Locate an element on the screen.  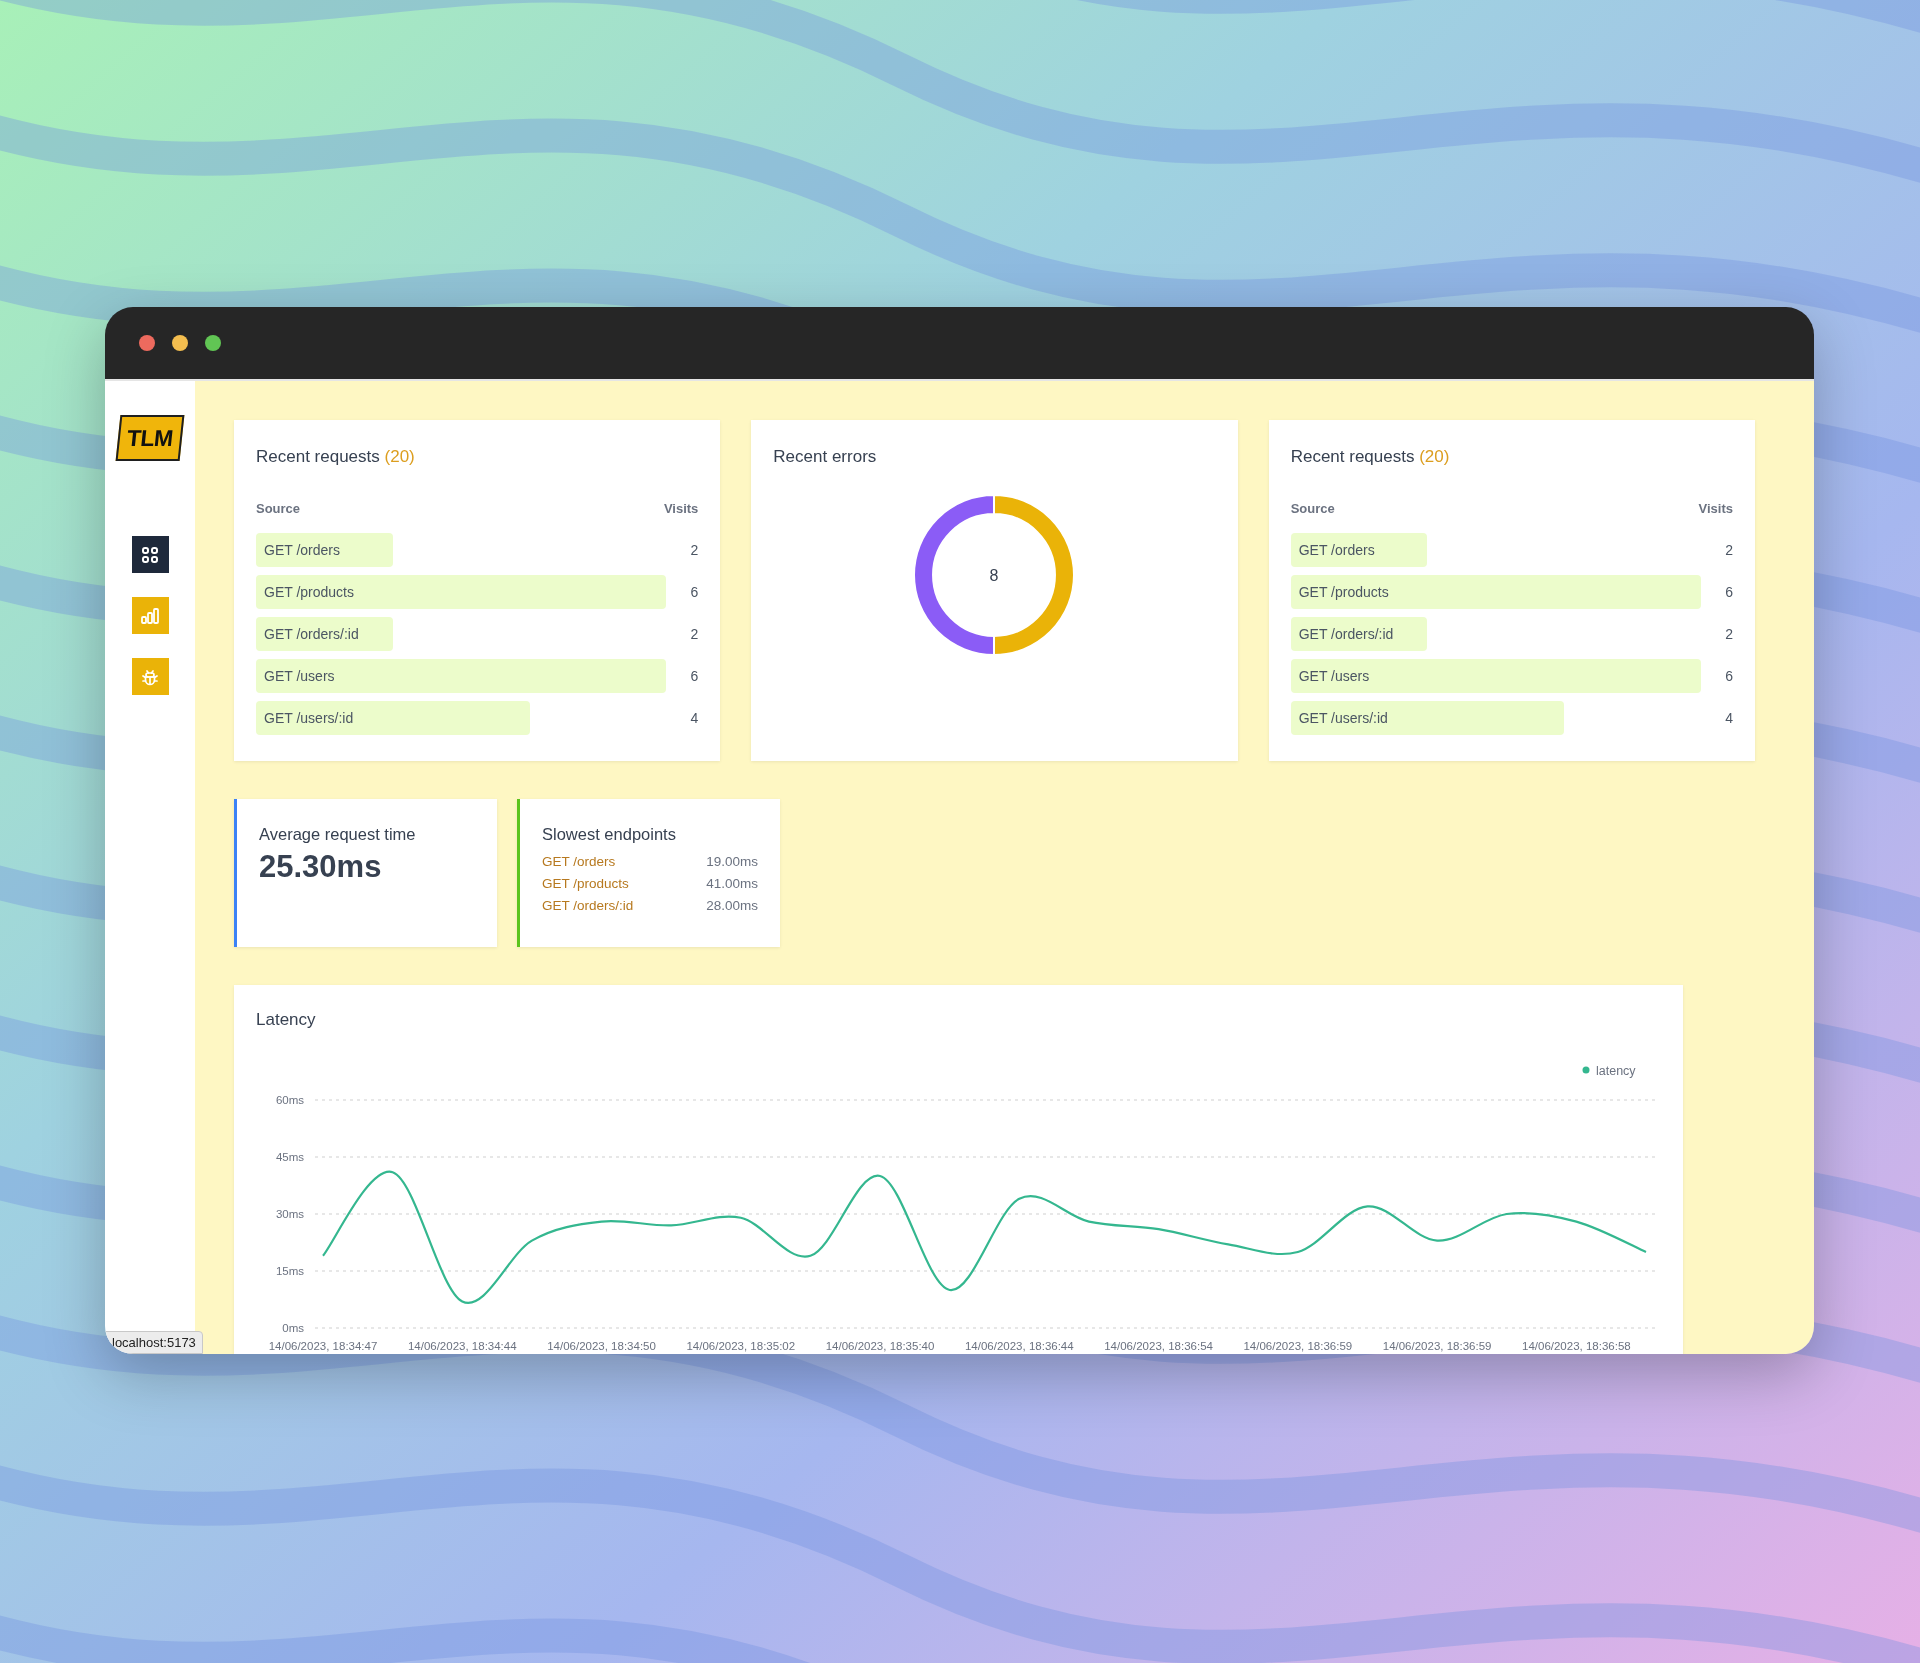
stat-title: Slowest endpoints is located at coordinates (609, 834).